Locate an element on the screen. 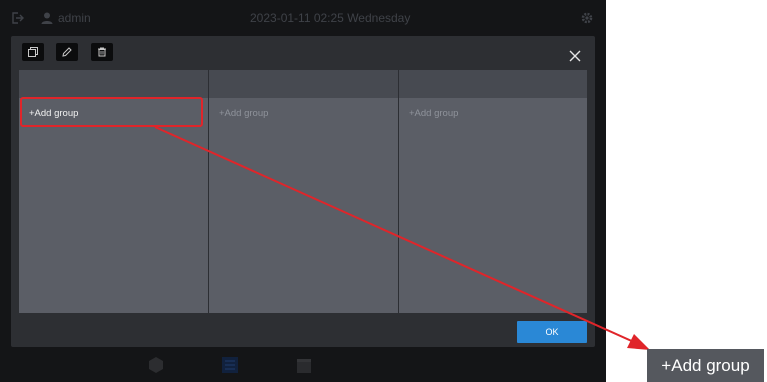 This screenshot has height=382, width=767. gear-icon is located at coordinates (587, 18).